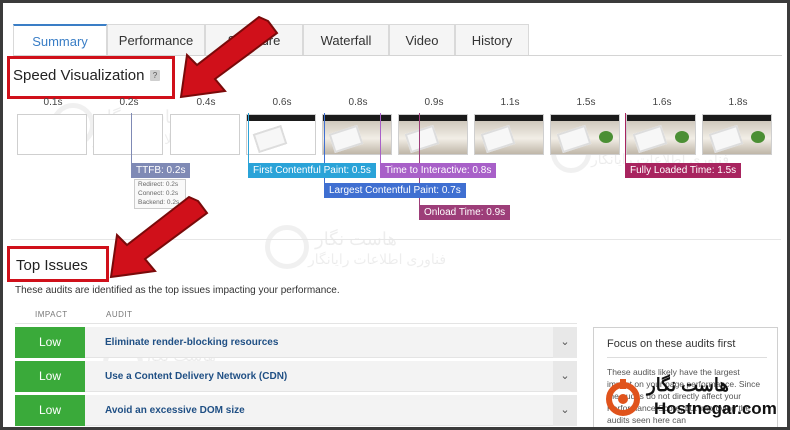 The width and height of the screenshot is (790, 430). I want to click on audit-title: Eliminate render-blocking resources, so click(191, 342).